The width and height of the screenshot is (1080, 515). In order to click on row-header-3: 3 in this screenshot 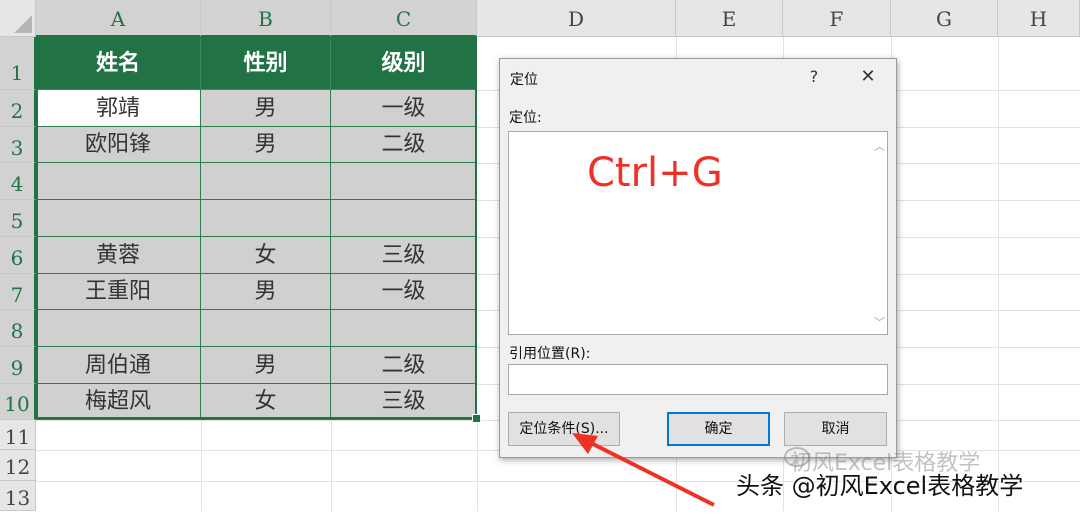, I will do `click(18, 145)`.